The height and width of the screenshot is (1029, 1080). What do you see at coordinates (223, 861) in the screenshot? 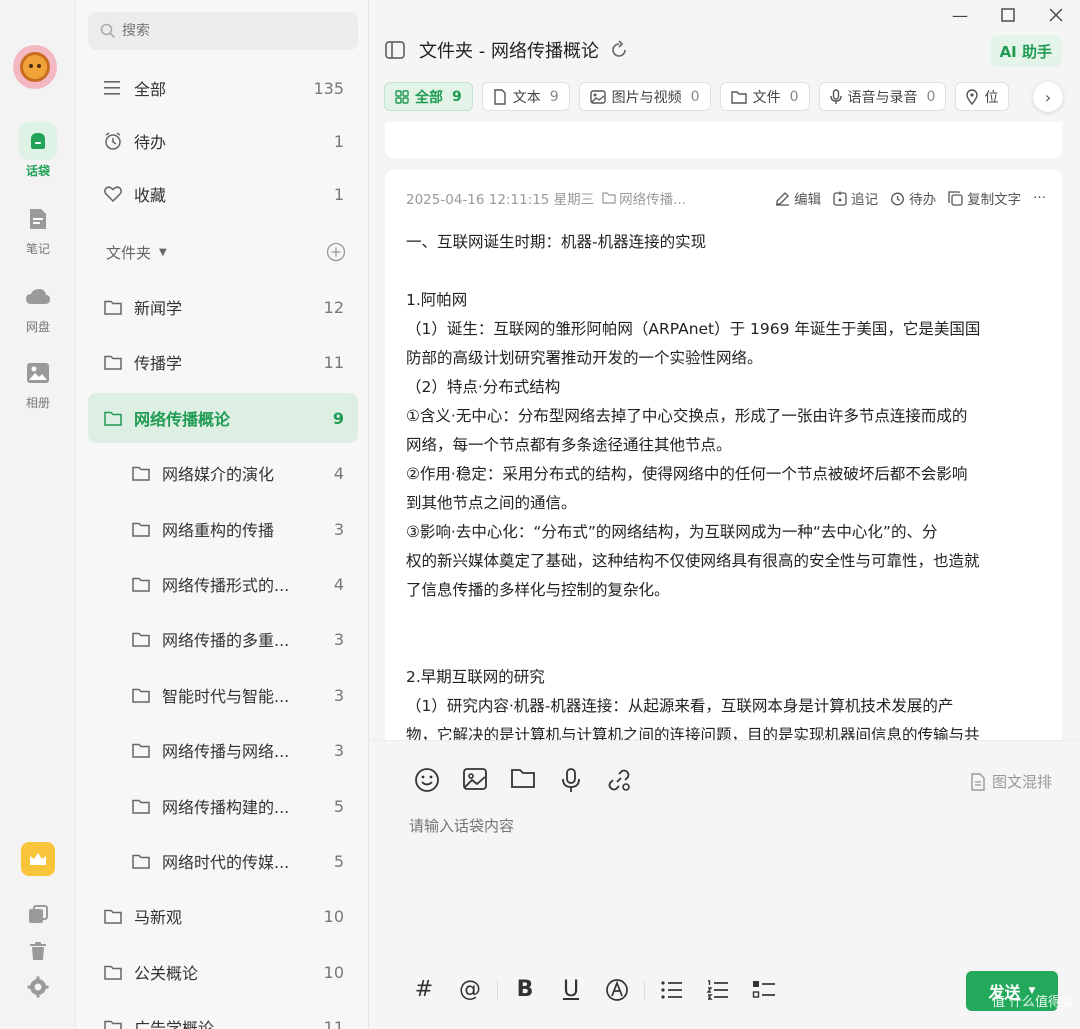
I see `folder-item: 网络时代的传媒... 5` at bounding box center [223, 861].